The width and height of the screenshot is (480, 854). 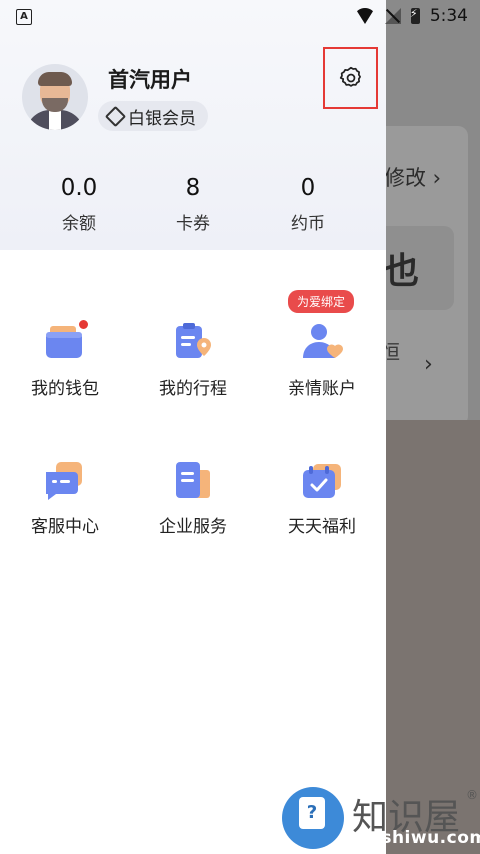 What do you see at coordinates (193, 389) in the screenshot?
I see `menu-item-trip-label: 我的行程` at bounding box center [193, 389].